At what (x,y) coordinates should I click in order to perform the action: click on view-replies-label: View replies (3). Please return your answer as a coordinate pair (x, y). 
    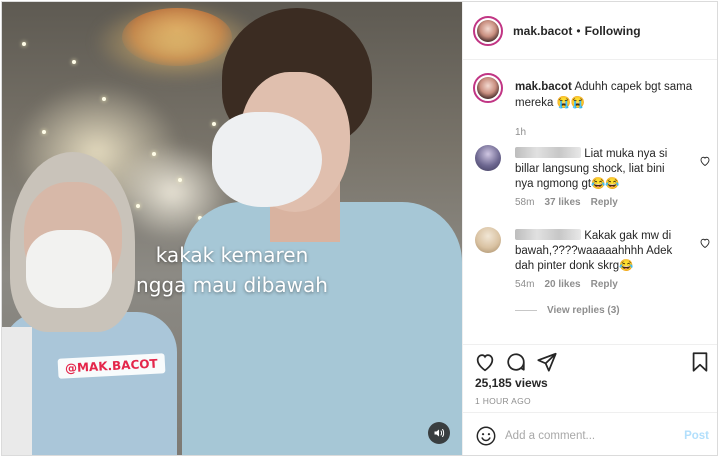
    Looking at the image, I should click on (583, 310).